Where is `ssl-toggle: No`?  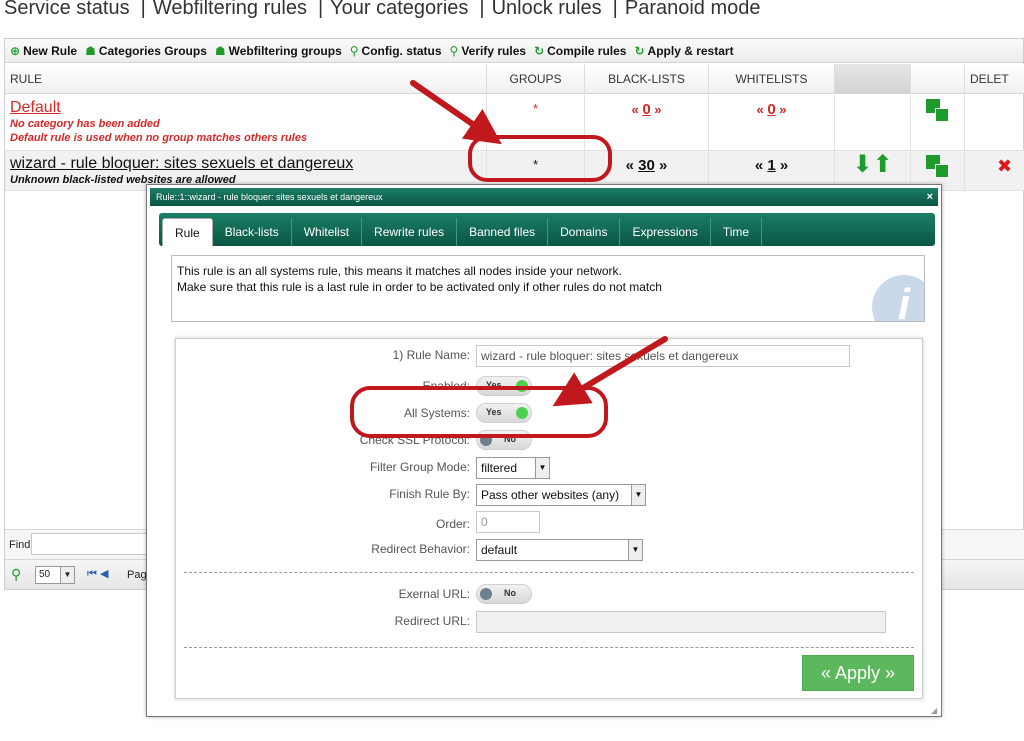 ssl-toggle: No is located at coordinates (504, 440).